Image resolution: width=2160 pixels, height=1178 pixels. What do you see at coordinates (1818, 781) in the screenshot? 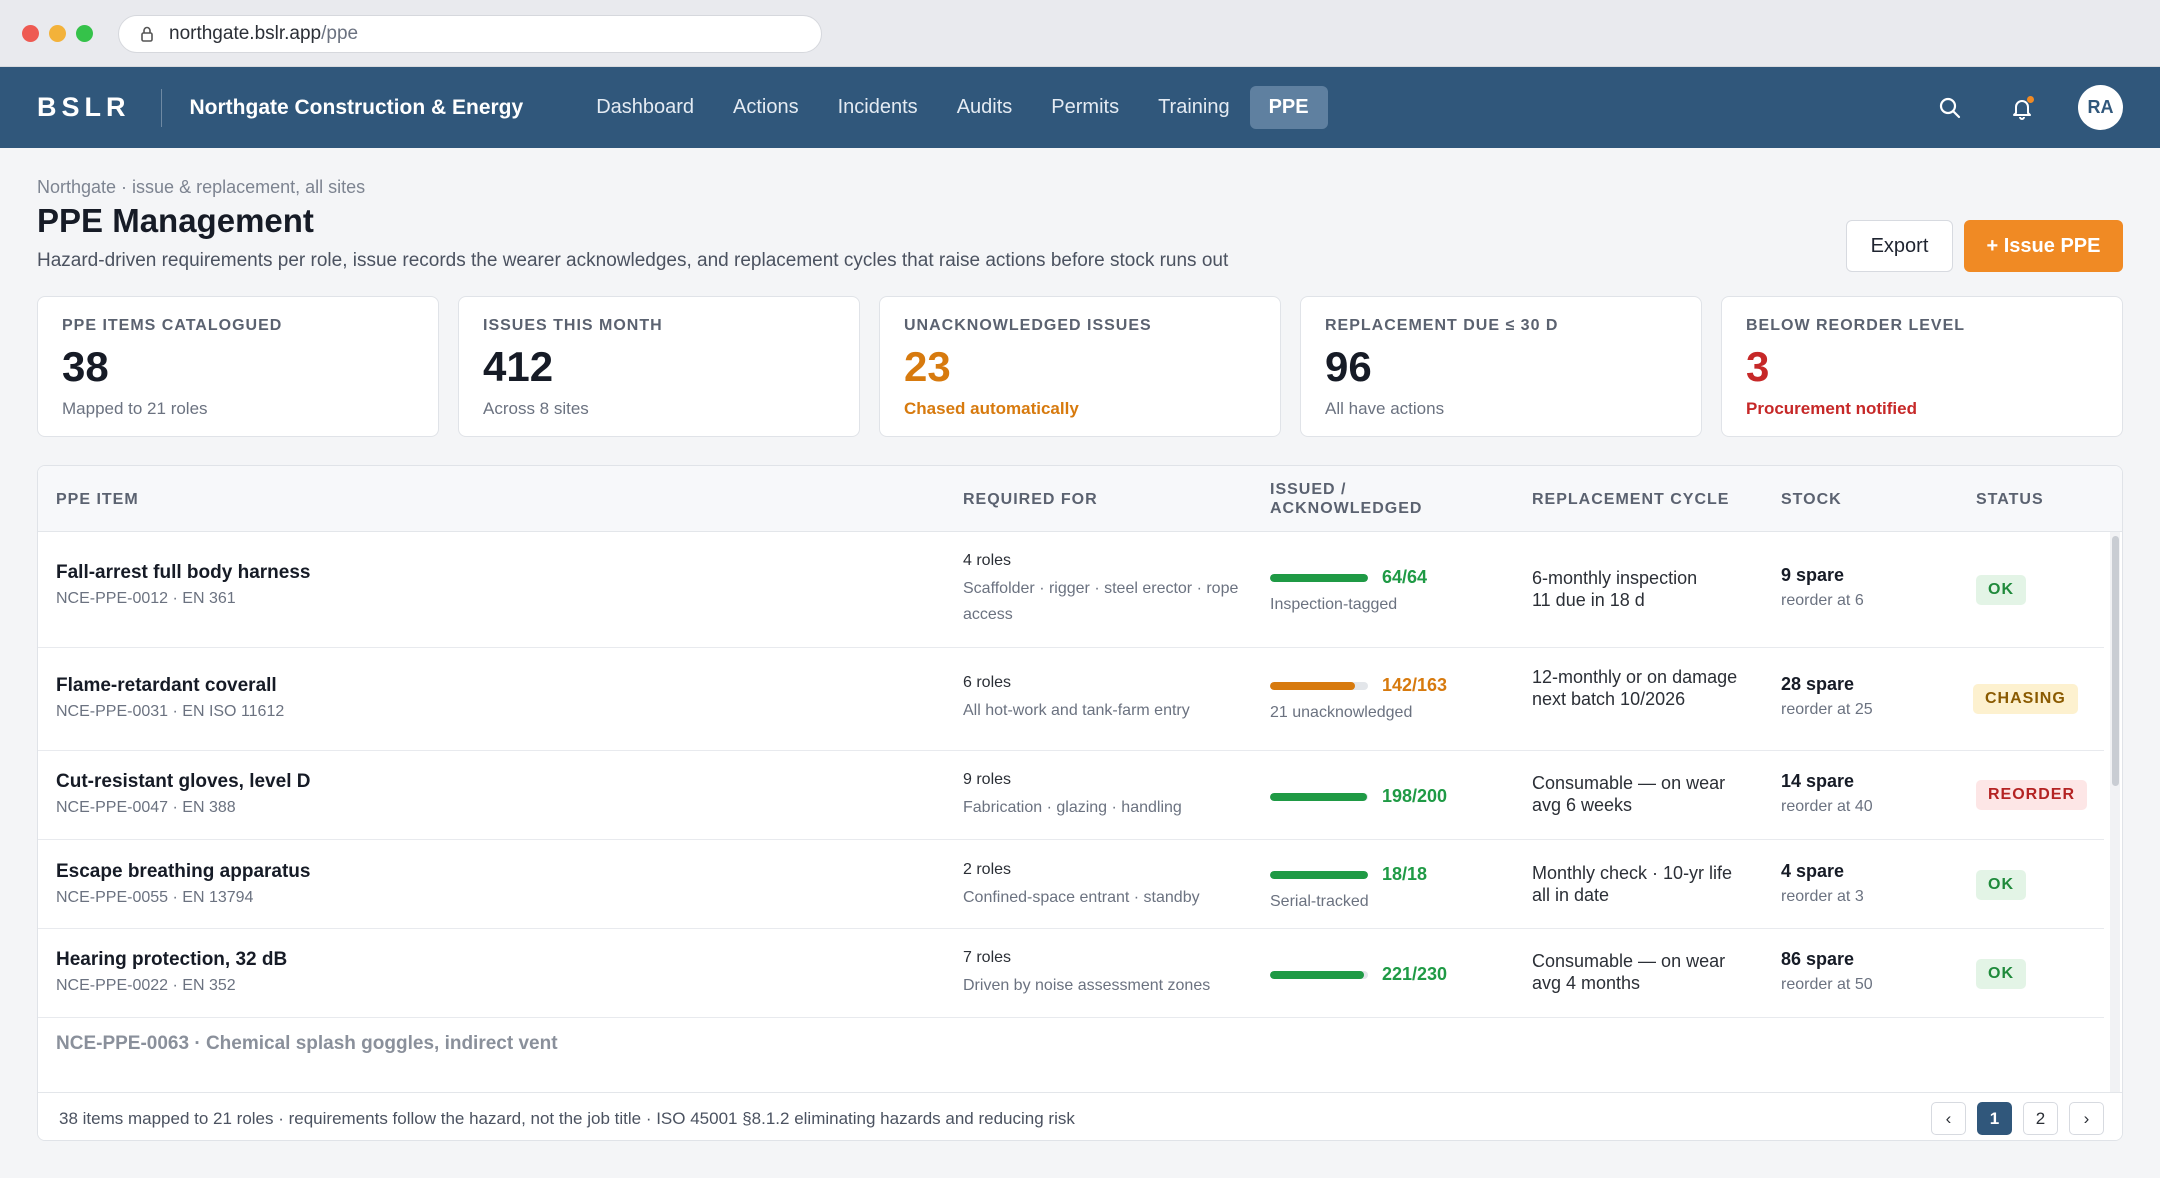
I see `stock-spare: 14 spare` at bounding box center [1818, 781].